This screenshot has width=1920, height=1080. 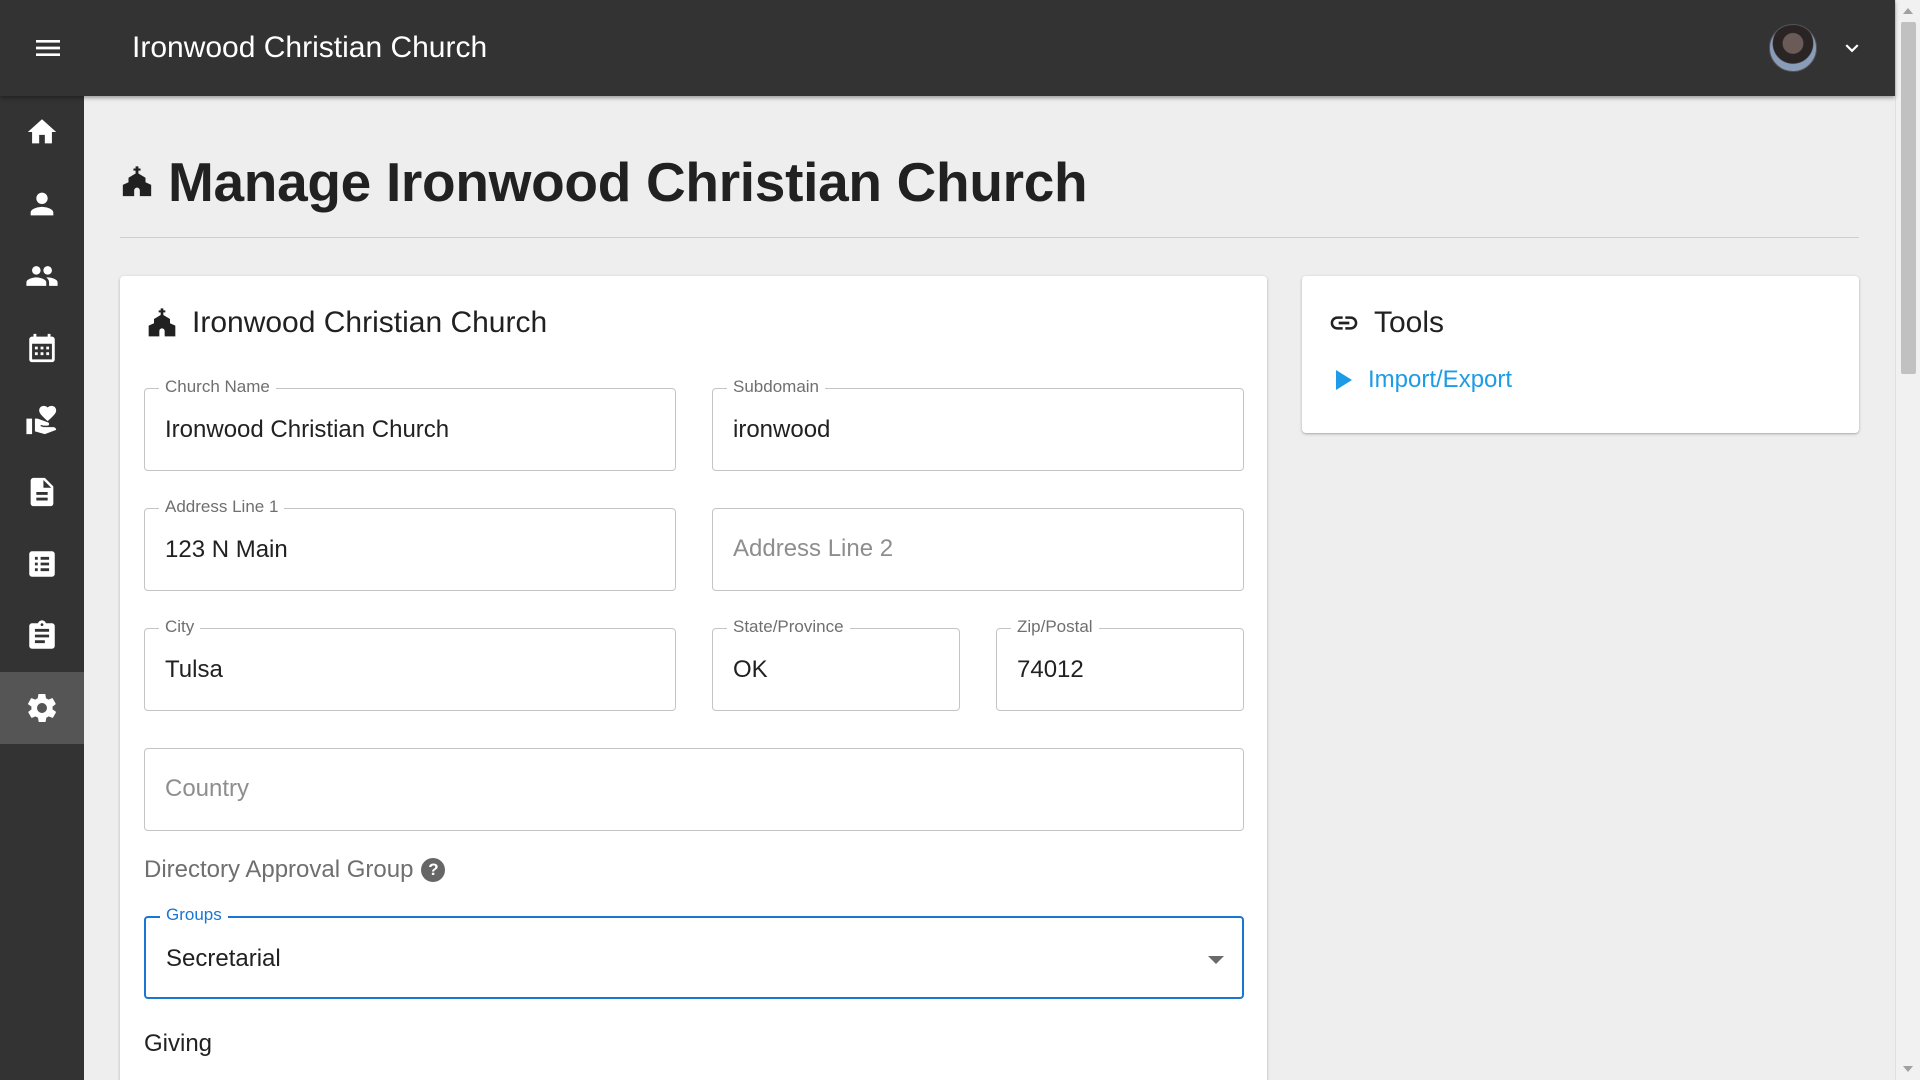 What do you see at coordinates (1908, 198) in the screenshot?
I see `scrollbar-thumb` at bounding box center [1908, 198].